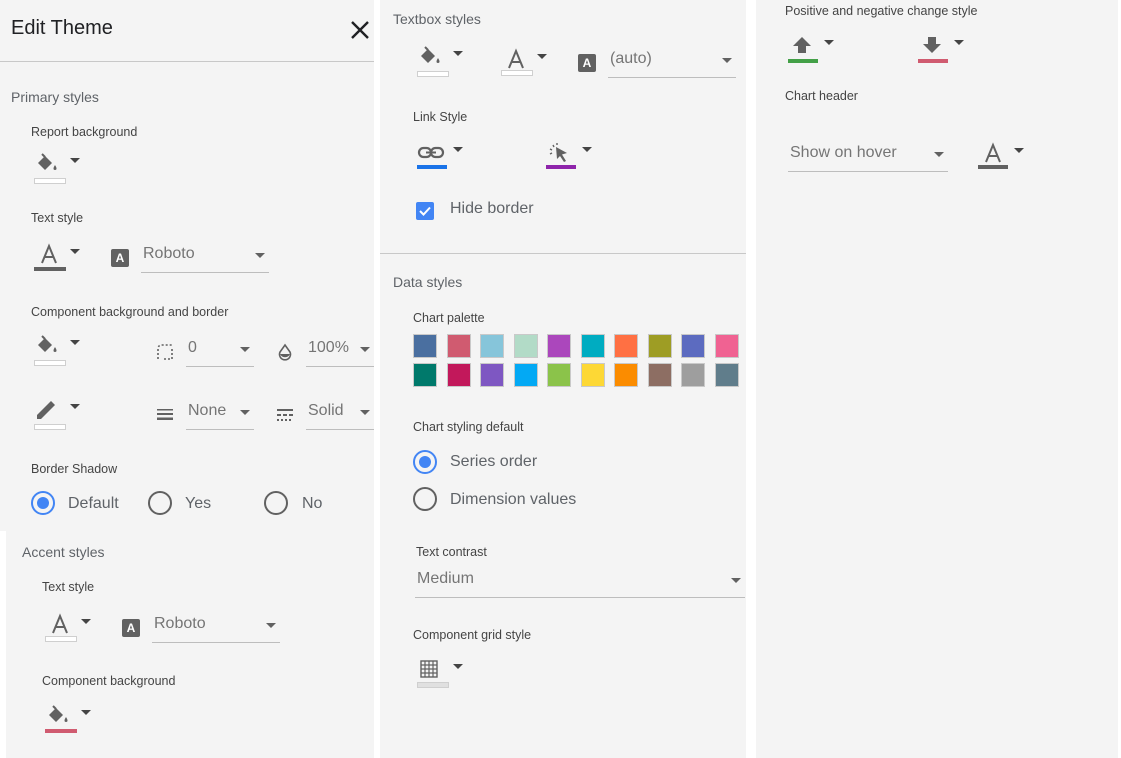 This screenshot has width=1121, height=758. I want to click on text-contrast-label: Text contrast, so click(451, 552).